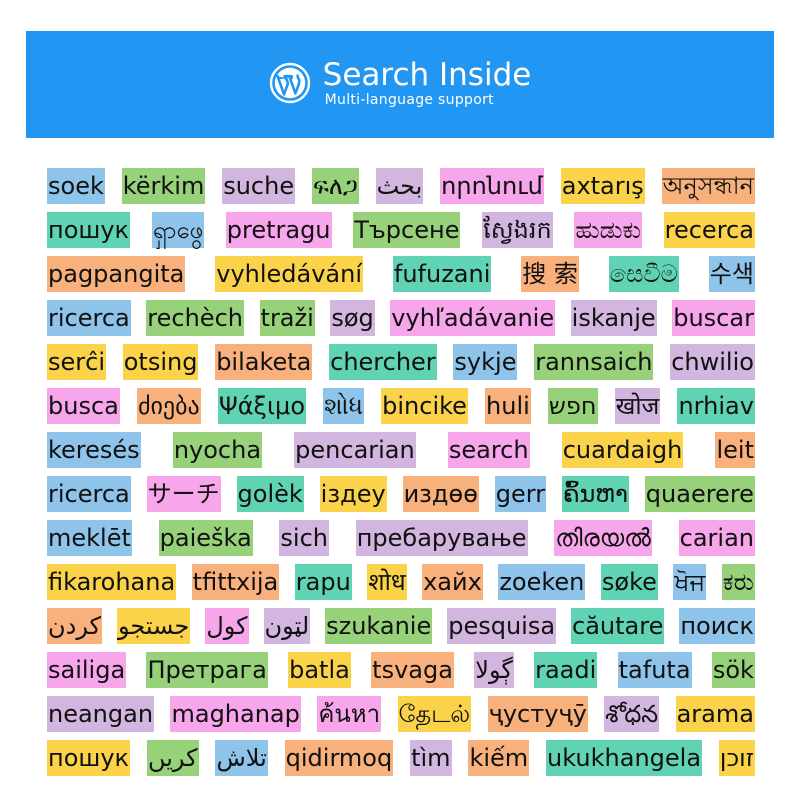 This screenshot has width=799, height=799. I want to click on search-word: தேடல், so click(434, 714).